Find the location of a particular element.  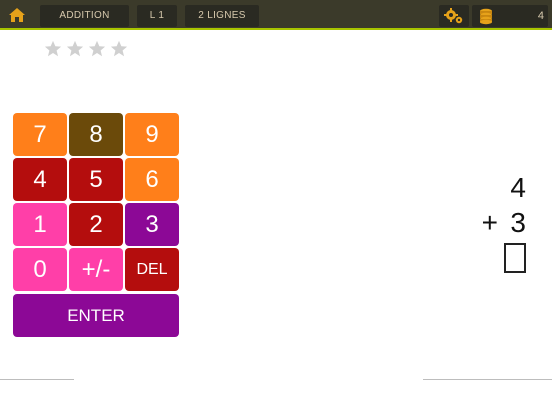

delete-key: DEL is located at coordinates (152, 269).